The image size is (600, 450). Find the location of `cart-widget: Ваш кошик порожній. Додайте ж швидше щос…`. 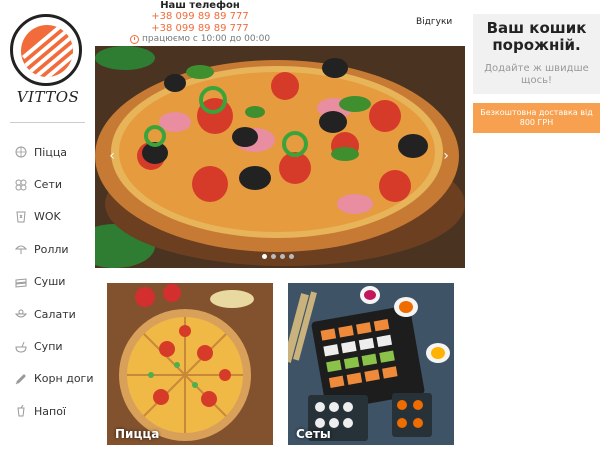

cart-widget: Ваш кошик порожній. Додайте ж швидше щос… is located at coordinates (536, 54).